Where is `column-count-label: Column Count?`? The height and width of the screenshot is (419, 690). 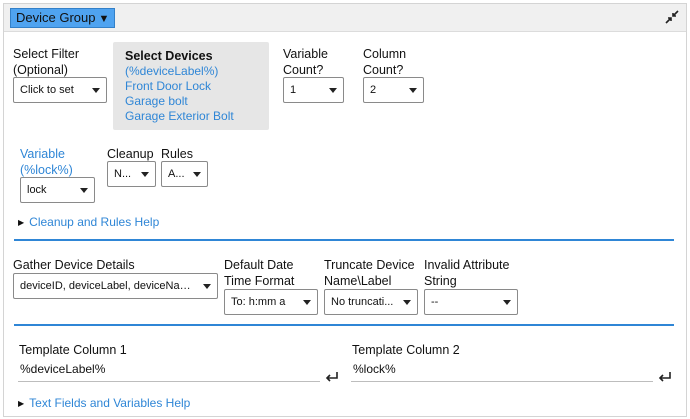
column-count-label: Column Count? is located at coordinates (384, 62).